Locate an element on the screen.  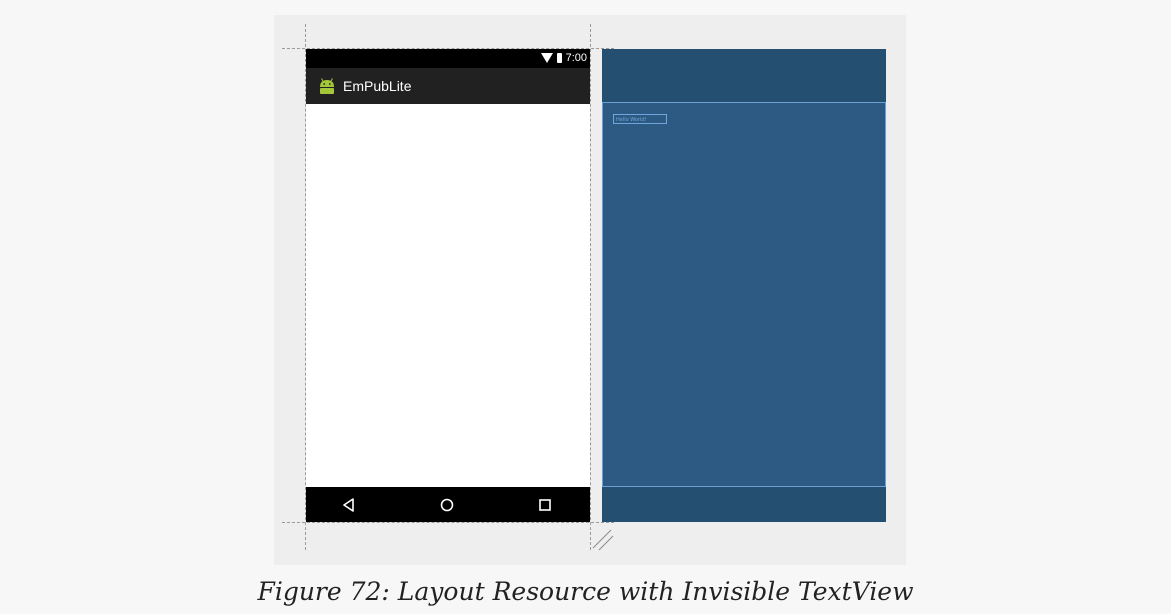
android-icon is located at coordinates (327, 86).